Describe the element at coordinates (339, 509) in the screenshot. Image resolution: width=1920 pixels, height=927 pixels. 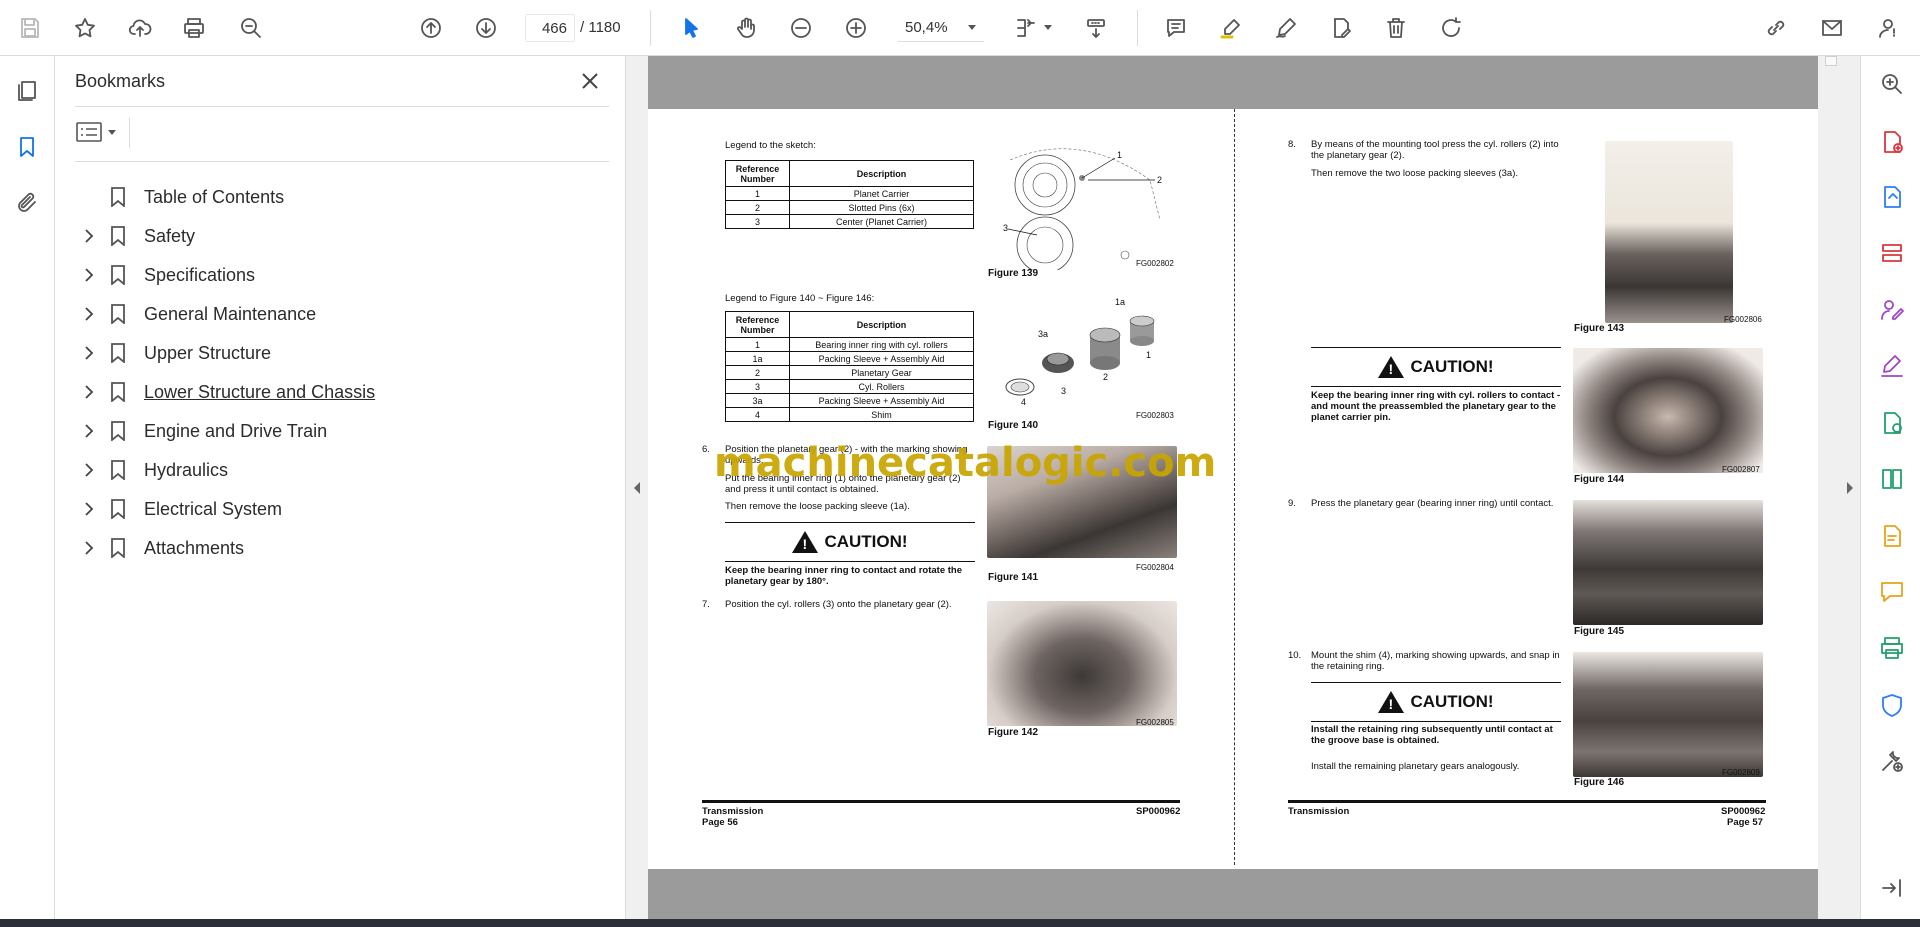
I see `bookmark-item-electrical-system: Electrical System` at that location.